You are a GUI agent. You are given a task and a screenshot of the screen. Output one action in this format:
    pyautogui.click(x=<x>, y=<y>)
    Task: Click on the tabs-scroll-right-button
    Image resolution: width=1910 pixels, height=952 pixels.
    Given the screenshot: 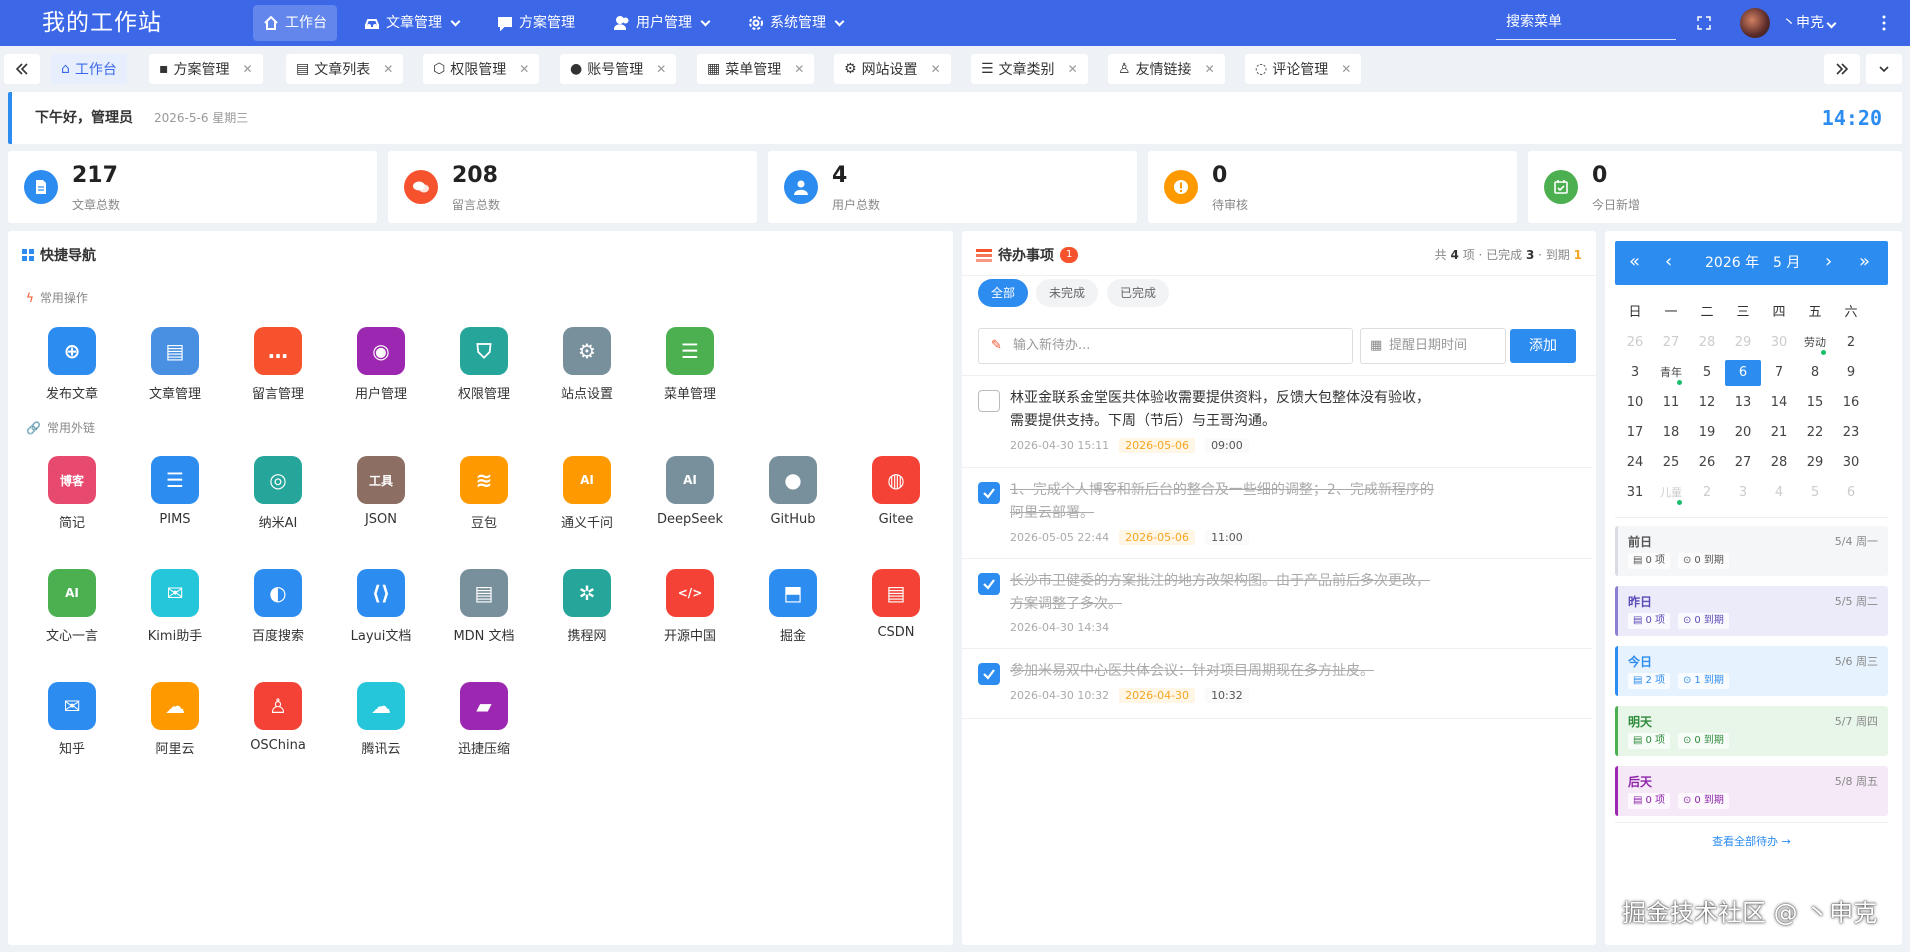 What is the action you would take?
    pyautogui.click(x=1842, y=69)
    